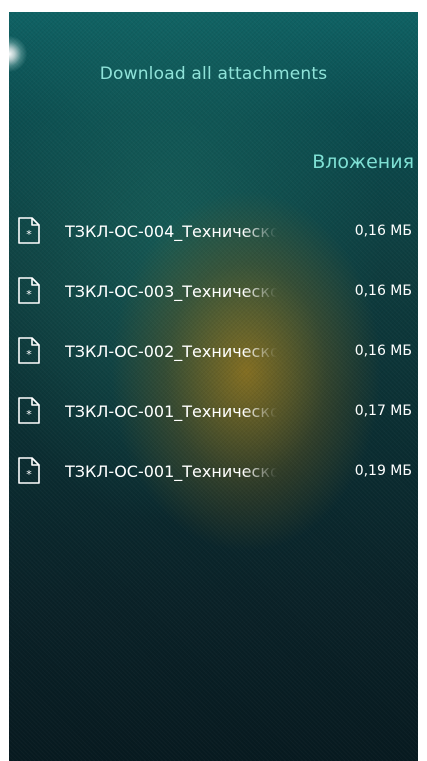 The image size is (427, 761). Describe the element at coordinates (383, 471) in the screenshot. I see `attachment-size: 0,19 МБ` at that location.